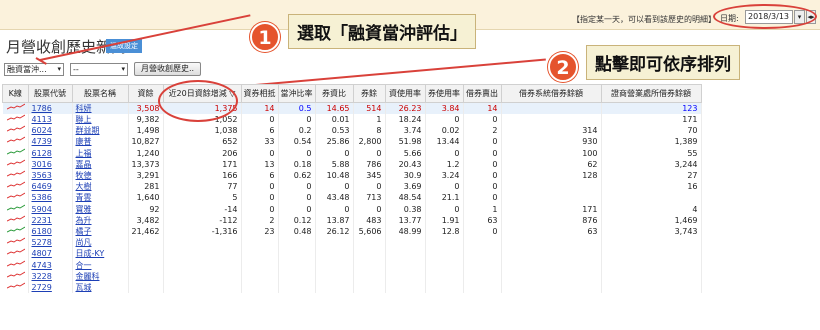 The width and height of the screenshot is (820, 330). What do you see at coordinates (50, 231) in the screenshot?
I see `stock-code-link: 6180` at bounding box center [50, 231].